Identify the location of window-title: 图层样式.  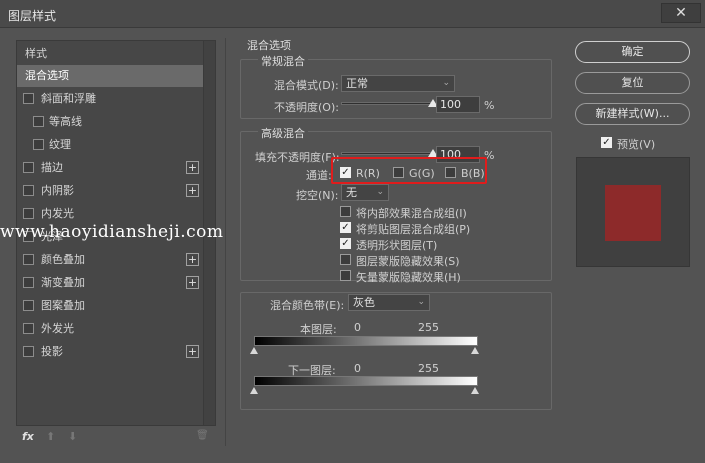
(32, 16).